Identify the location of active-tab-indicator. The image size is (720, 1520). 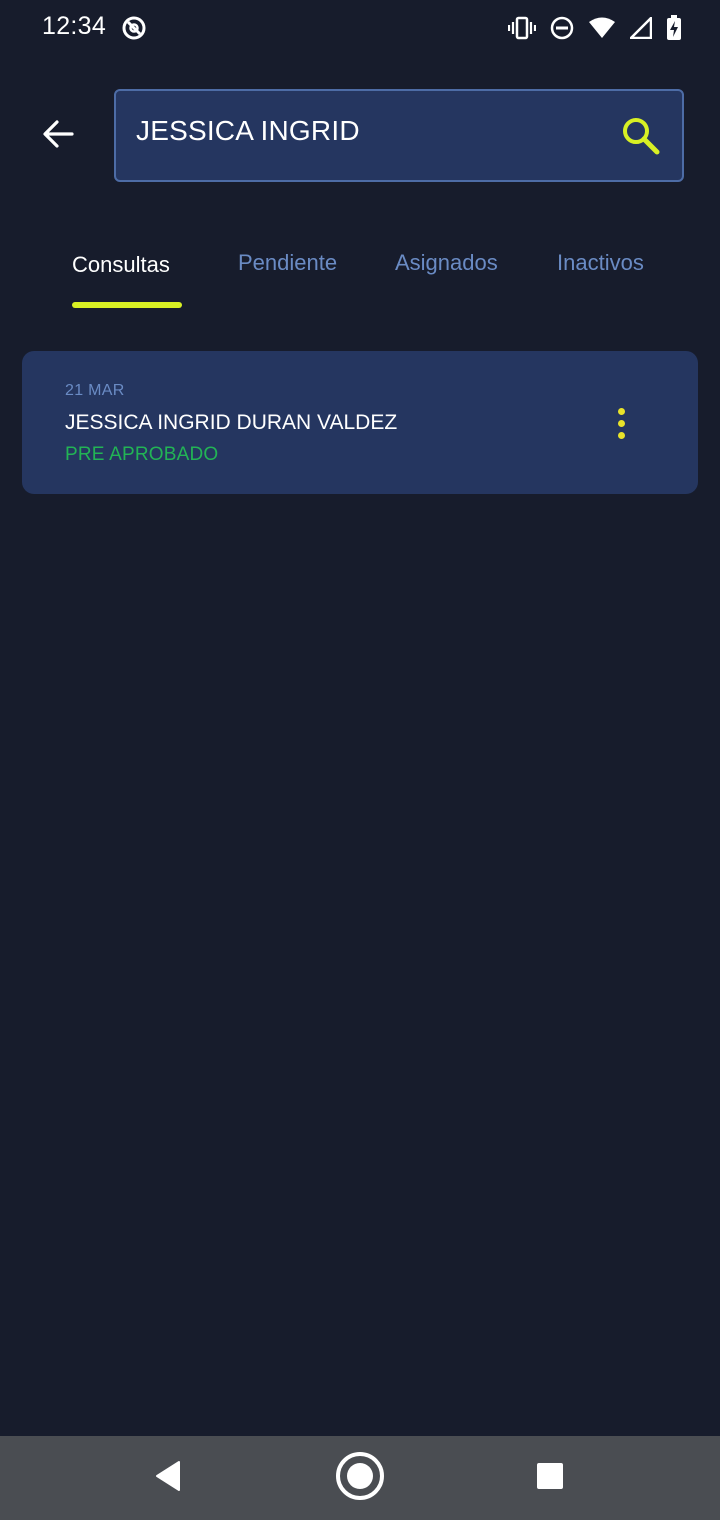
(127, 305).